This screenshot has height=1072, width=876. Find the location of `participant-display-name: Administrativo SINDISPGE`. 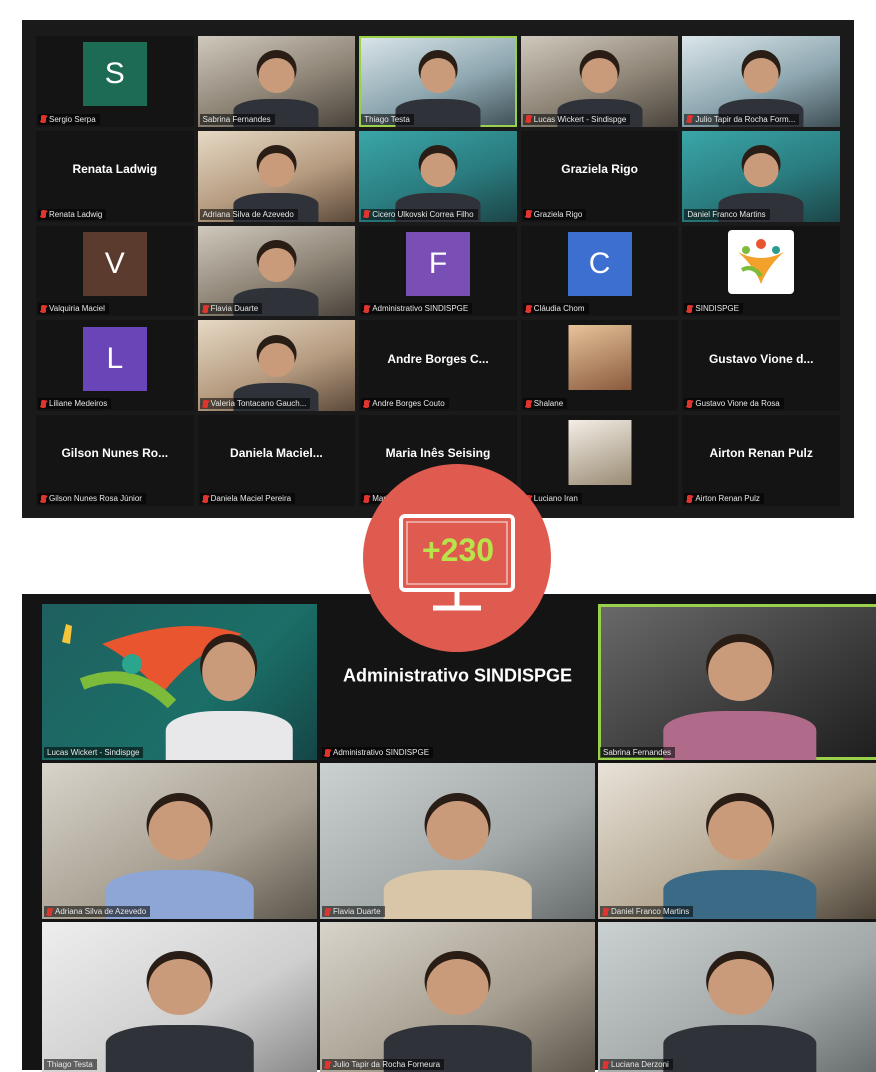

participant-display-name: Administrativo SINDISPGE is located at coordinates (457, 675).